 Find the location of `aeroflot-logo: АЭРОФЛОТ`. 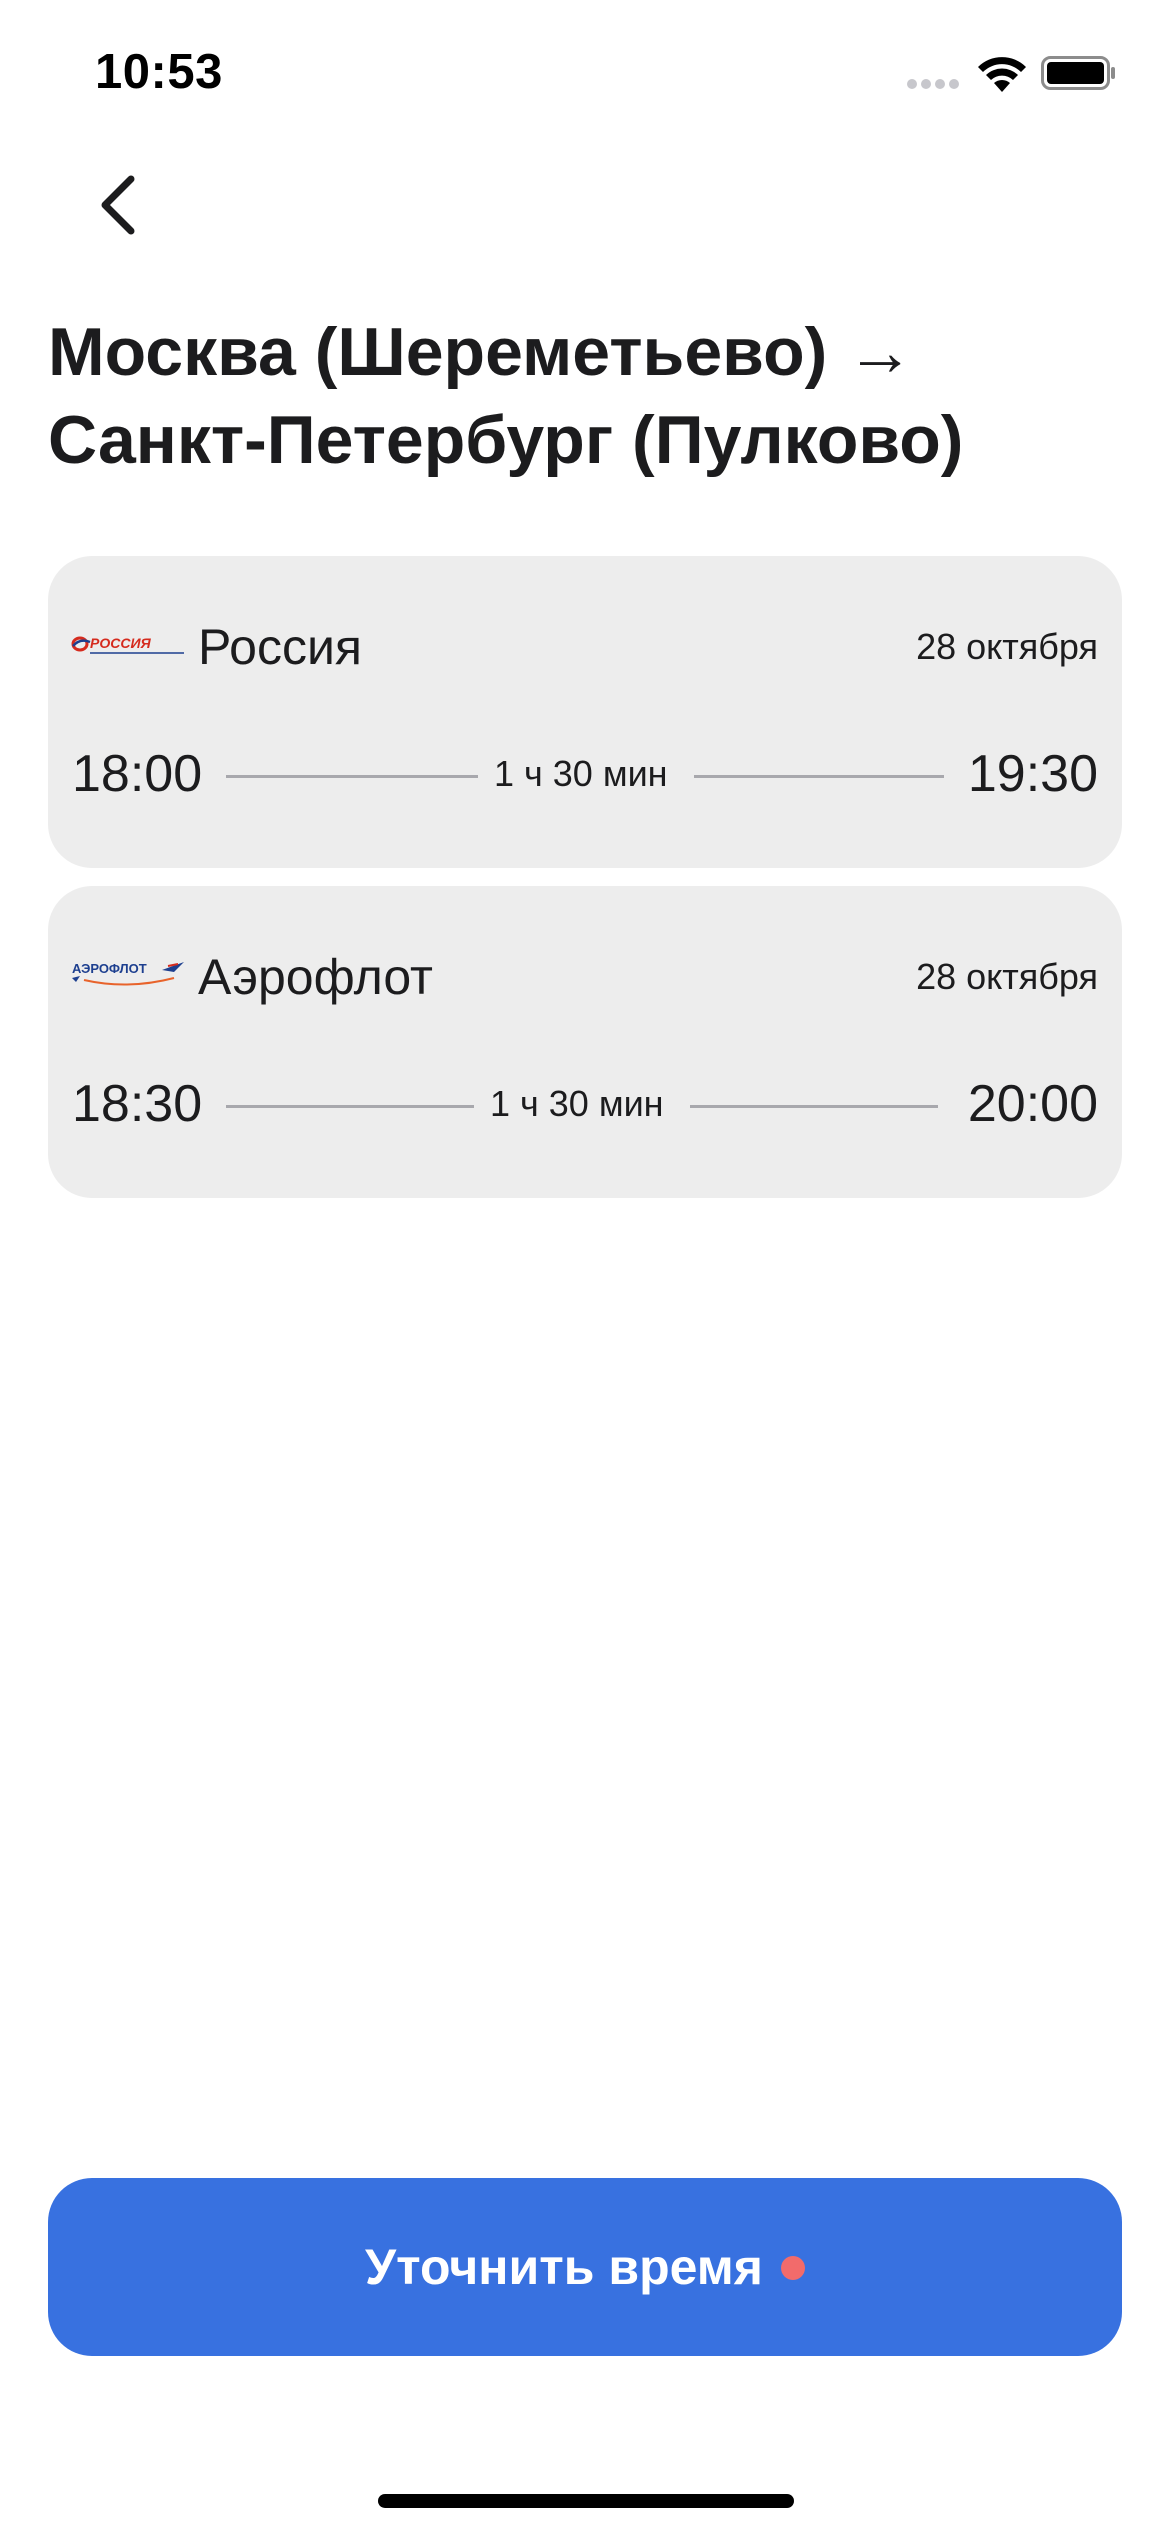

aeroflot-logo: АЭРОФЛОТ is located at coordinates (128, 973).